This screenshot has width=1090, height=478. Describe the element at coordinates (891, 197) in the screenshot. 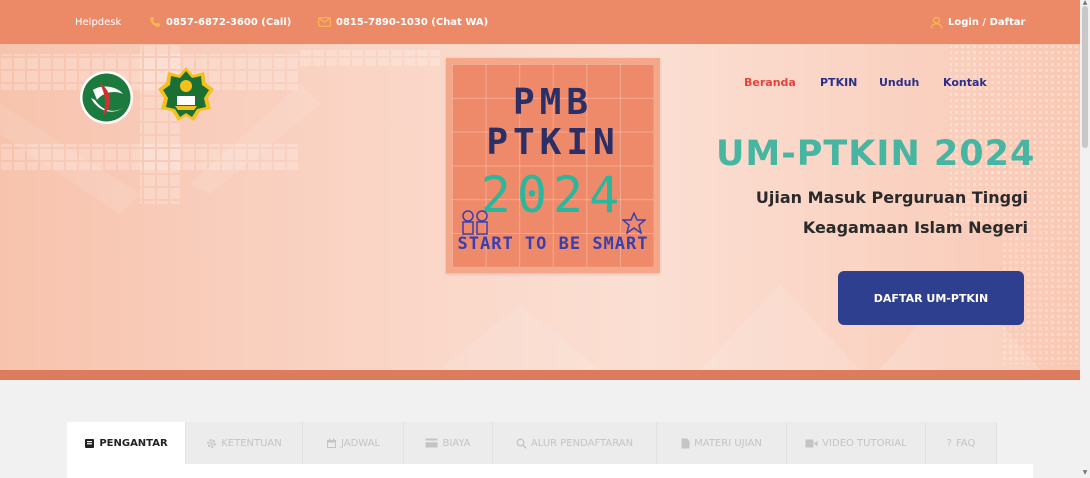

I see `hero-subtitle-line-1: Ujian Masuk Perguruan Tinggi` at that location.